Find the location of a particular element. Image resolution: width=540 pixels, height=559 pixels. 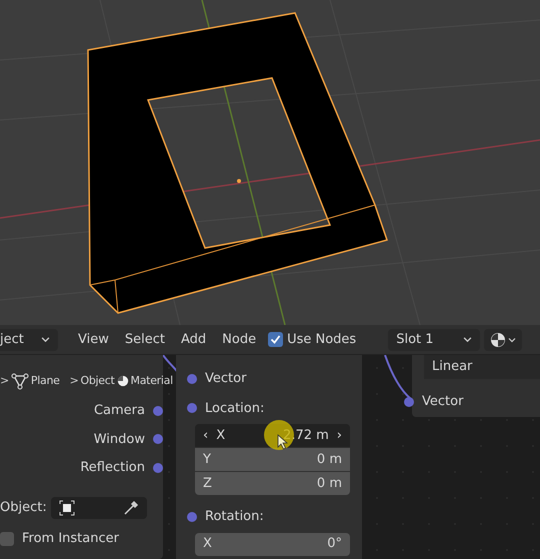

use-nodes-checkbox: Use Nodes is located at coordinates (312, 340).